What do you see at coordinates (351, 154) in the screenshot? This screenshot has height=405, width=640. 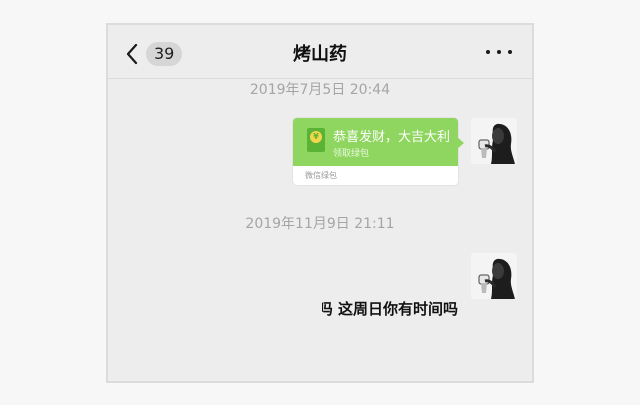 I see `red-packet-action: 领取绿包` at bounding box center [351, 154].